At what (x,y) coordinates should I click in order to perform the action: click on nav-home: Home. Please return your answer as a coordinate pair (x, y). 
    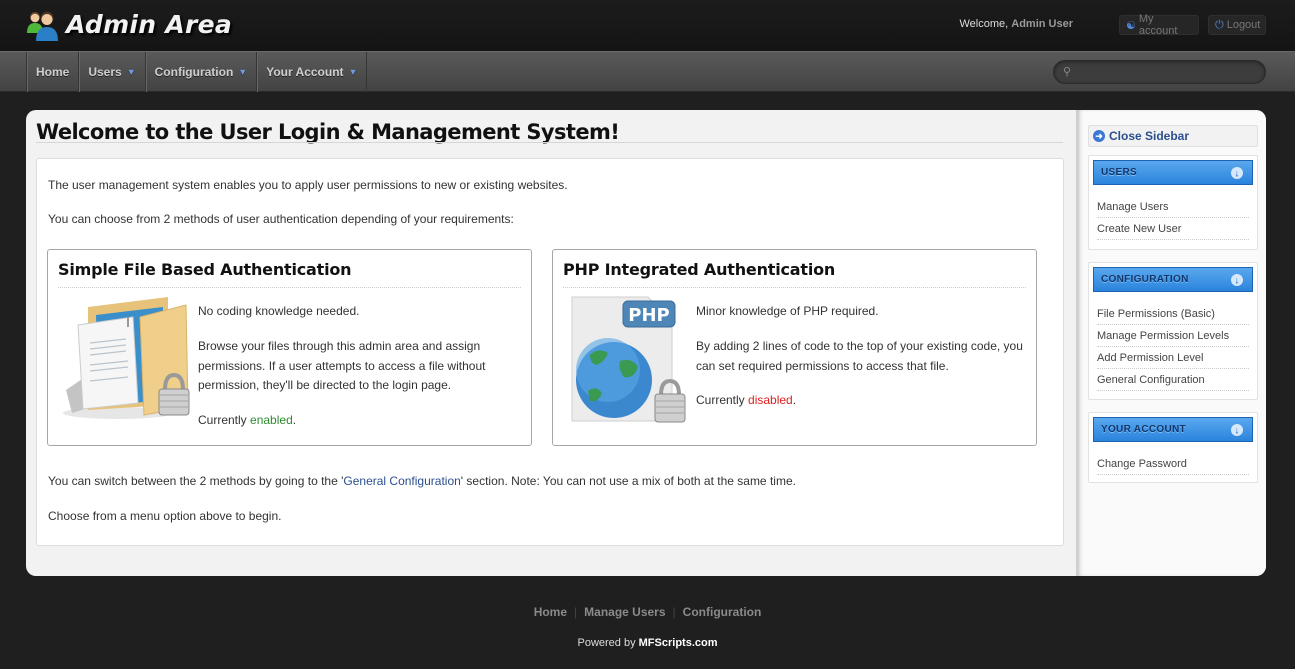
    Looking at the image, I should click on (53, 72).